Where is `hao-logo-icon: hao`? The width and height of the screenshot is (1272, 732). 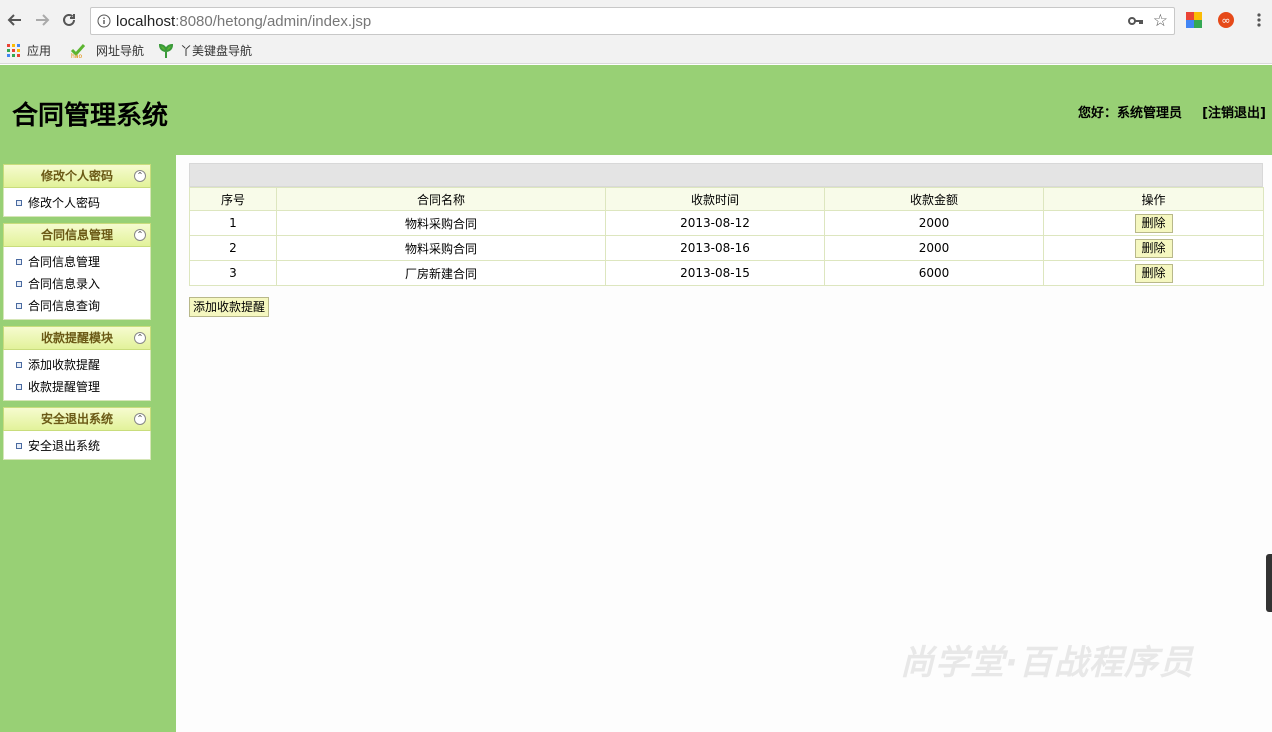 hao-logo-icon: hao is located at coordinates (78, 50).